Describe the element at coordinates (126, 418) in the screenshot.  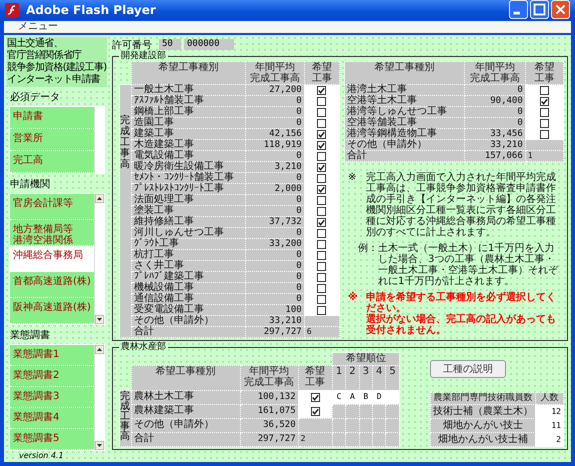
I see `side-label: 完成工事高` at that location.